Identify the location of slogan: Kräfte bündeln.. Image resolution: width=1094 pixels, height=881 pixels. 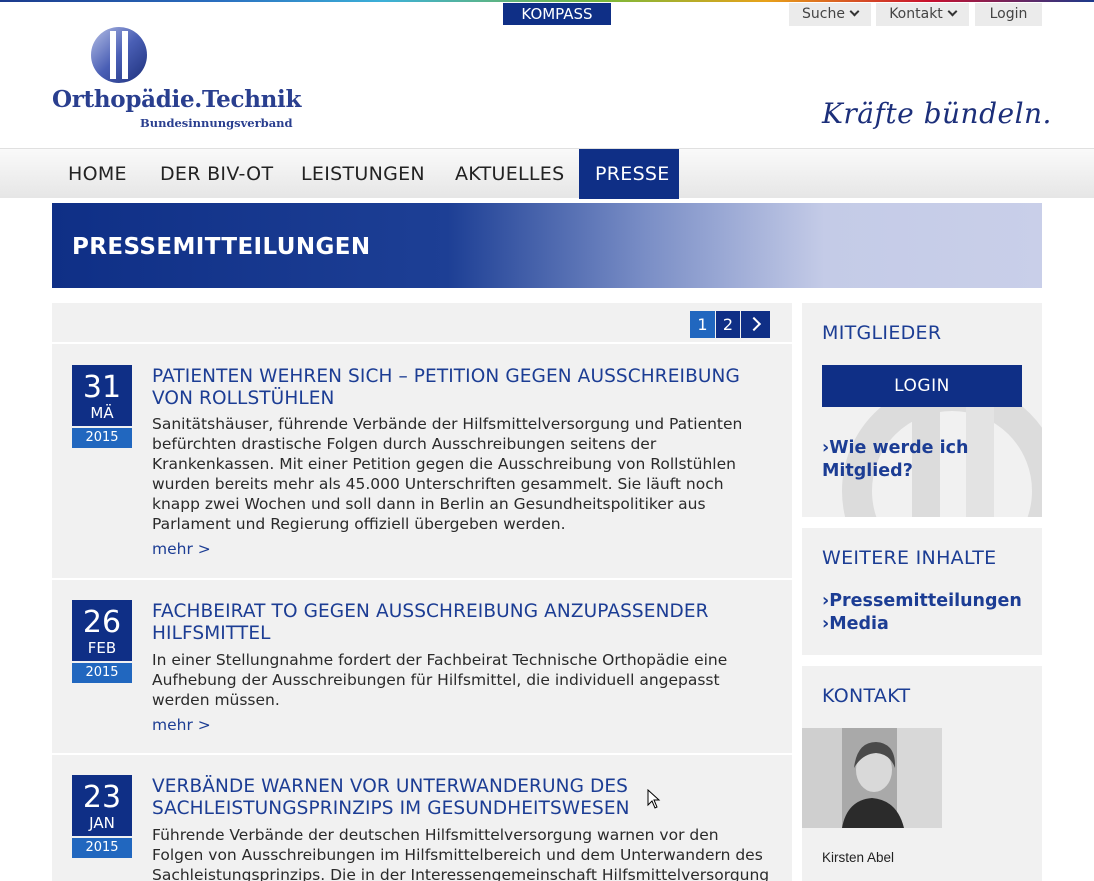
(937, 113).